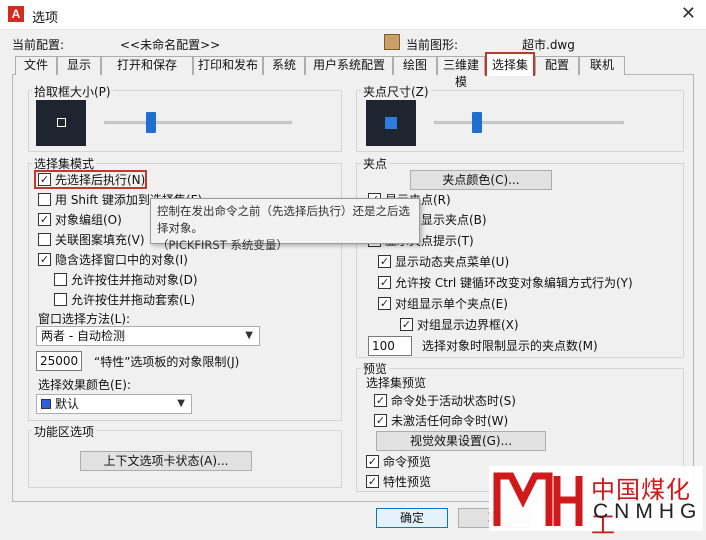 Image resolution: width=706 pixels, height=540 pixels. I want to click on window-method-value: 两者 - 自动检测, so click(83, 336).